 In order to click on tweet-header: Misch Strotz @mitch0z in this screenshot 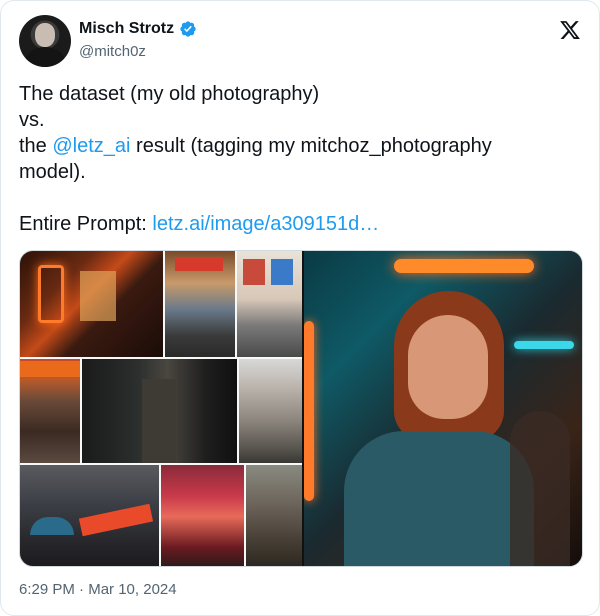, I will do `click(301, 41)`.